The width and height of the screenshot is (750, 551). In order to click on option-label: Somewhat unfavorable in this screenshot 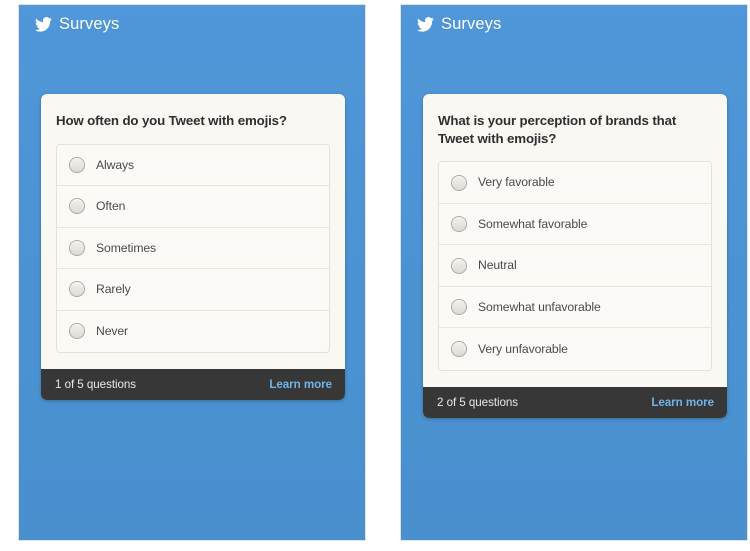, I will do `click(539, 306)`.